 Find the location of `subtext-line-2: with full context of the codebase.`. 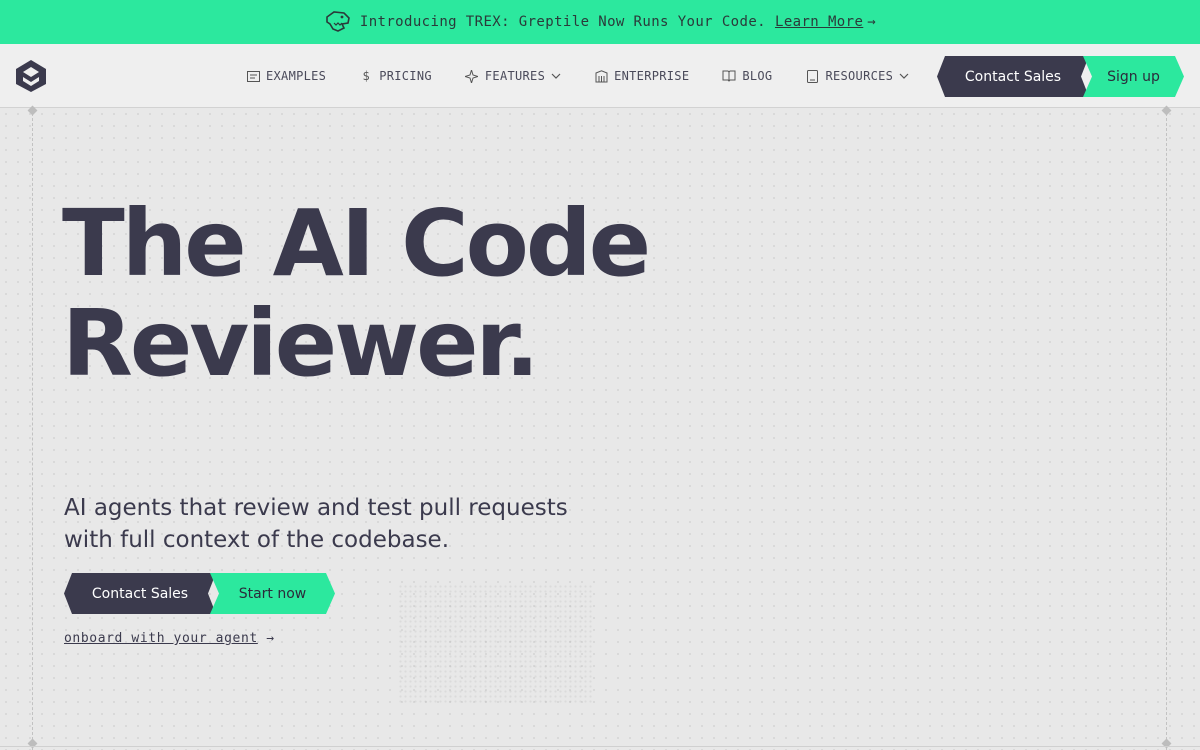

subtext-line-2: with full context of the codebase. is located at coordinates (257, 540).